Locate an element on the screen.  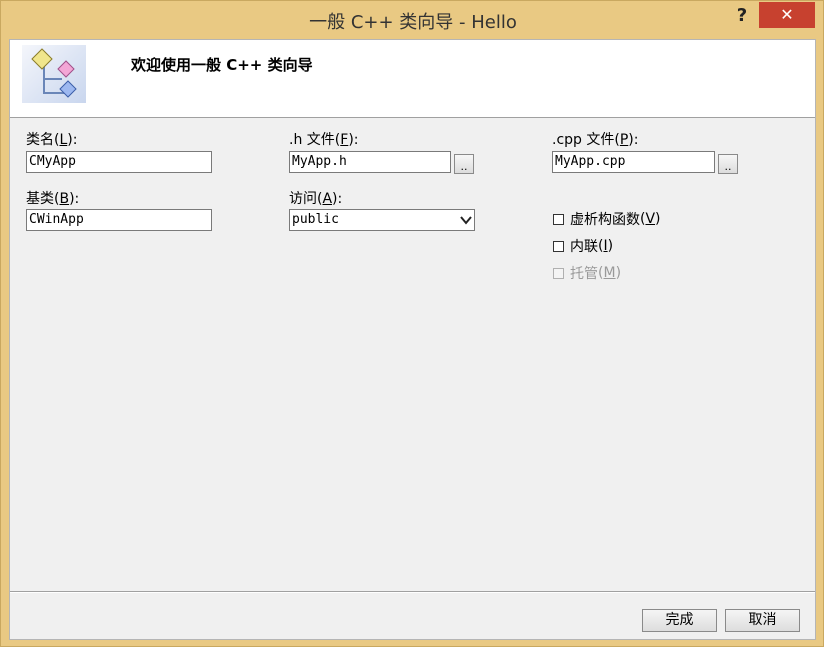
cancel-button: 取消 is located at coordinates (762, 620).